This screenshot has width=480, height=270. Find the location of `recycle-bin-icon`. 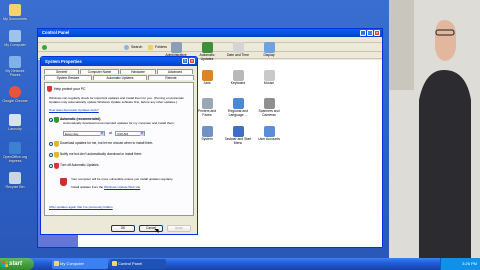

recycle-bin-icon is located at coordinates (15, 178).